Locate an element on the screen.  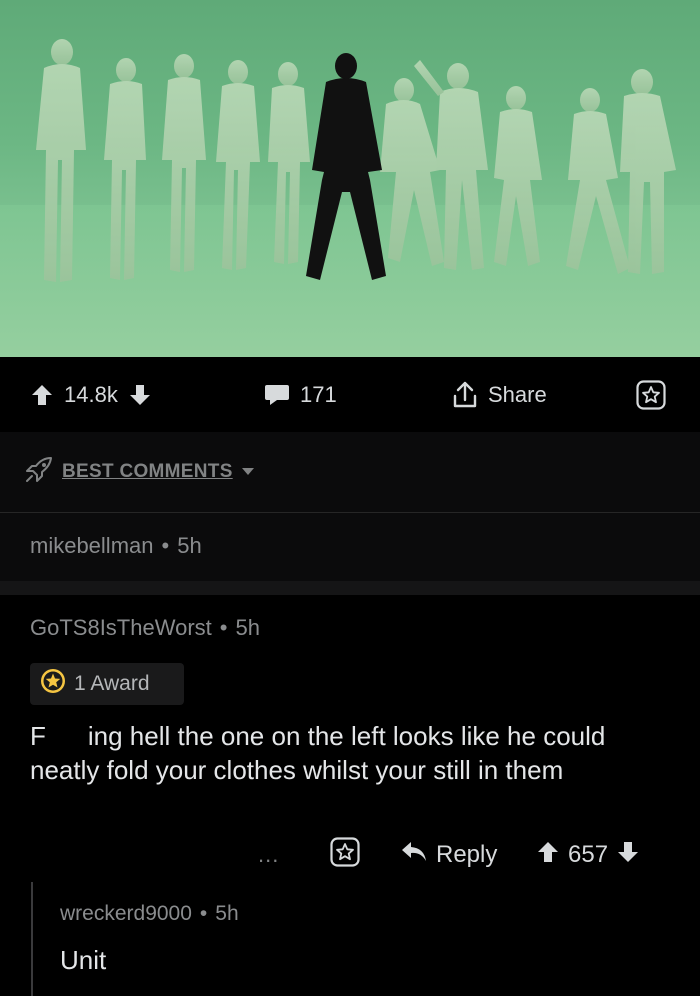
collapsed-comment: mikebellman • 5h is located at coordinates (350, 547).